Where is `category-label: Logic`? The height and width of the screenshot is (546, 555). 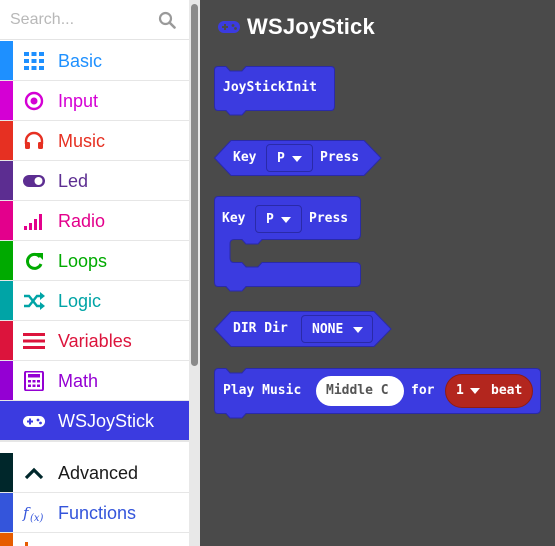
category-label: Logic is located at coordinates (80, 301).